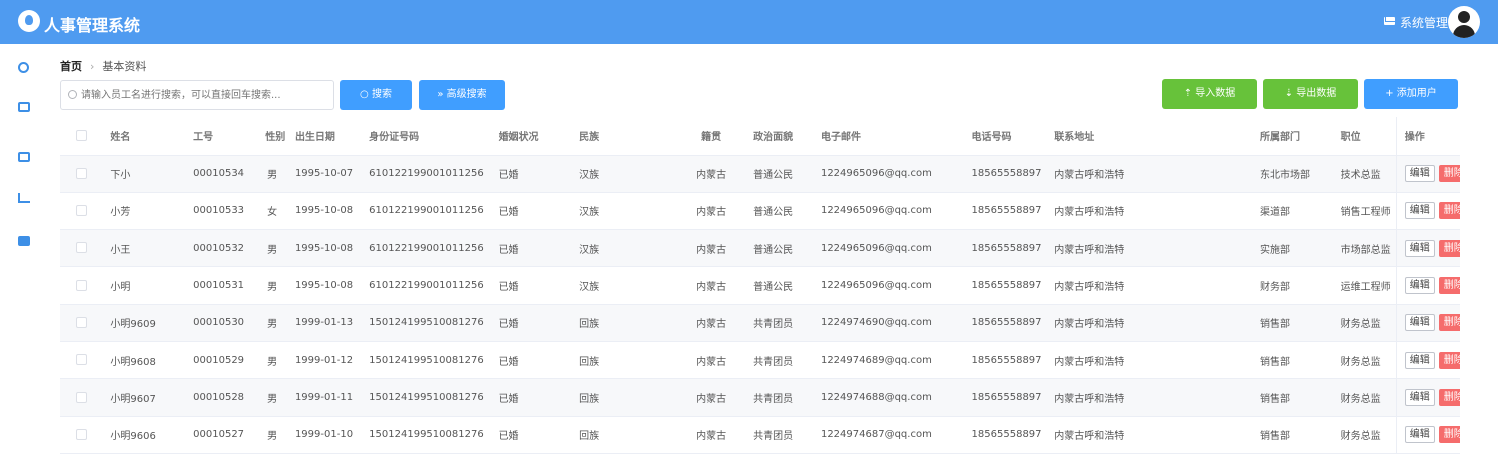 Image resolution: width=1498 pixels, height=474 pixels. What do you see at coordinates (221, 174) in the screenshot?
I see `cell-id: 00010534` at bounding box center [221, 174].